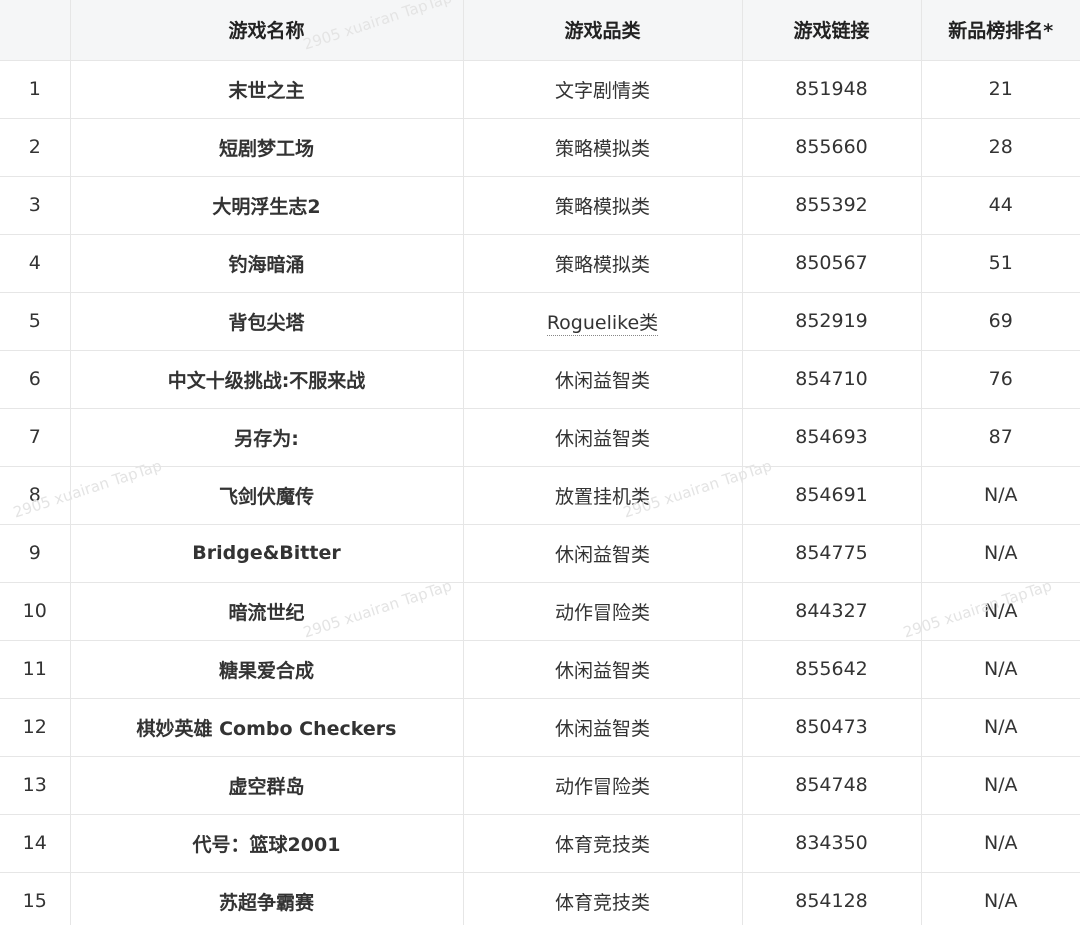  Describe the element at coordinates (831, 437) in the screenshot. I see `game-link: 854693` at that location.